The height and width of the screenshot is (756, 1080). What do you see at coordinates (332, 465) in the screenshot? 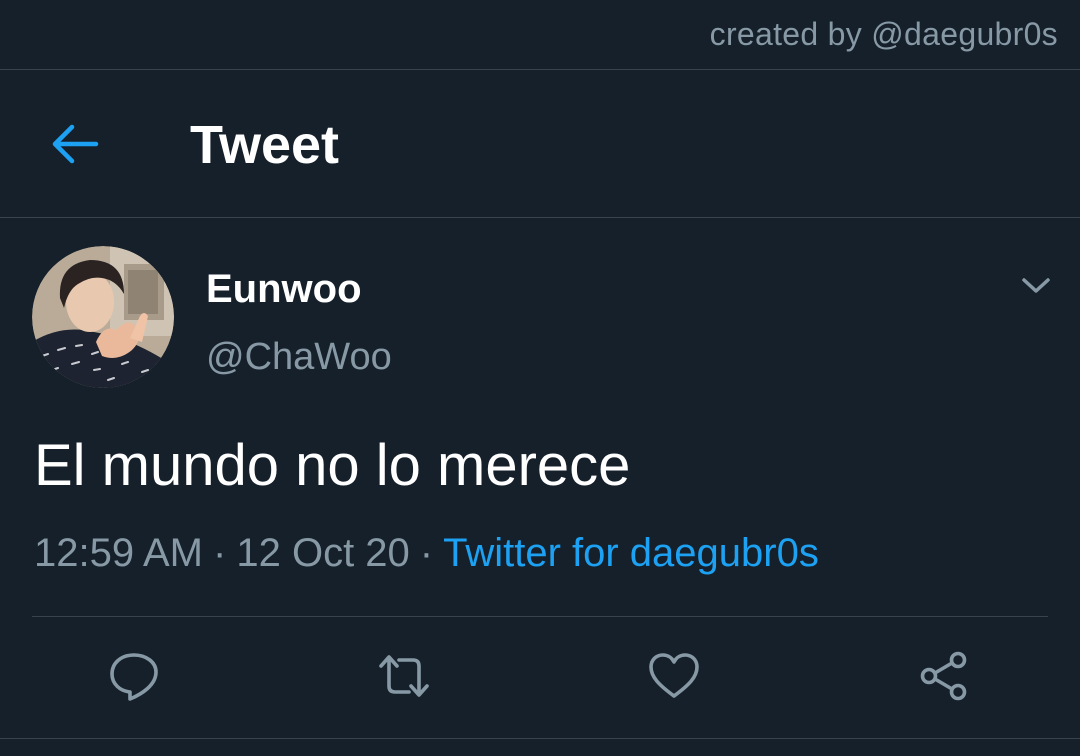
I see `tweet-text: El mundo no lo merece` at bounding box center [332, 465].